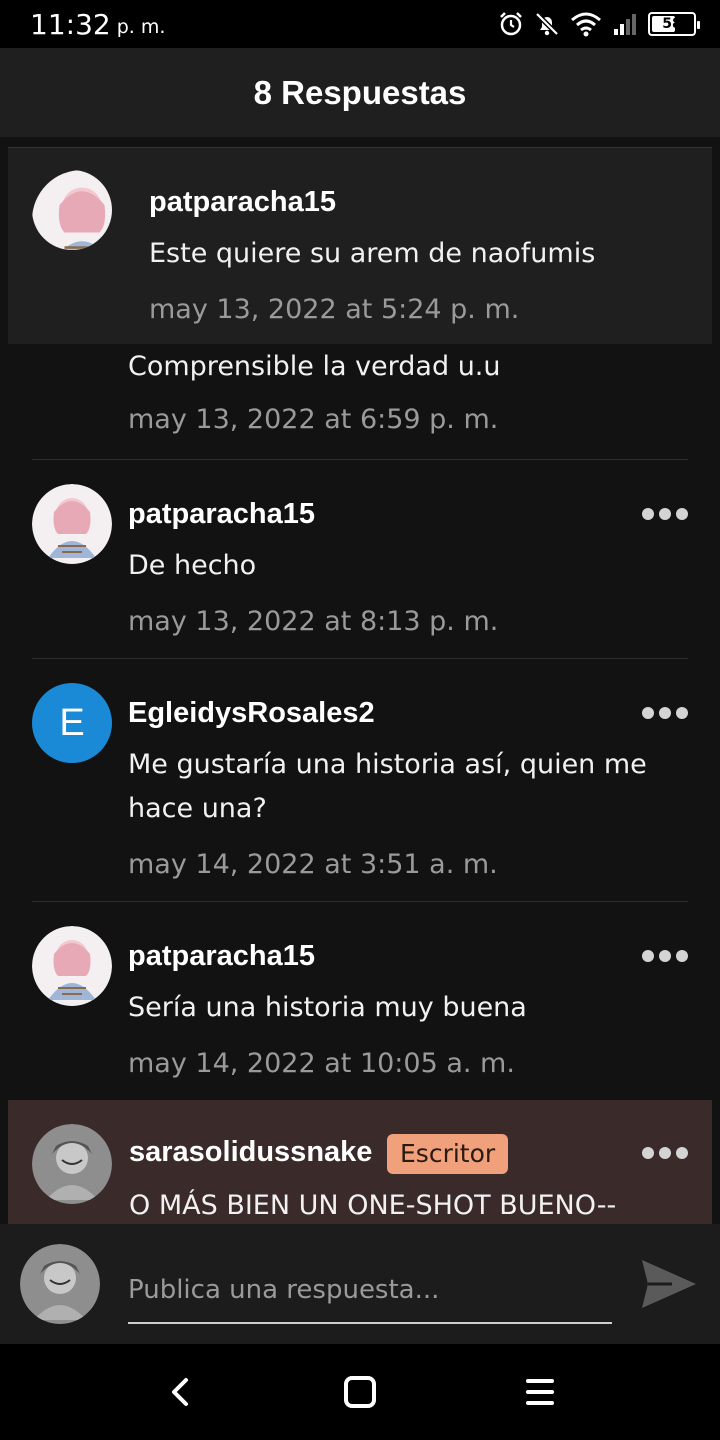 Image resolution: width=720 pixels, height=1440 pixels. I want to click on page-title: 8 Respuestas, so click(360, 92).